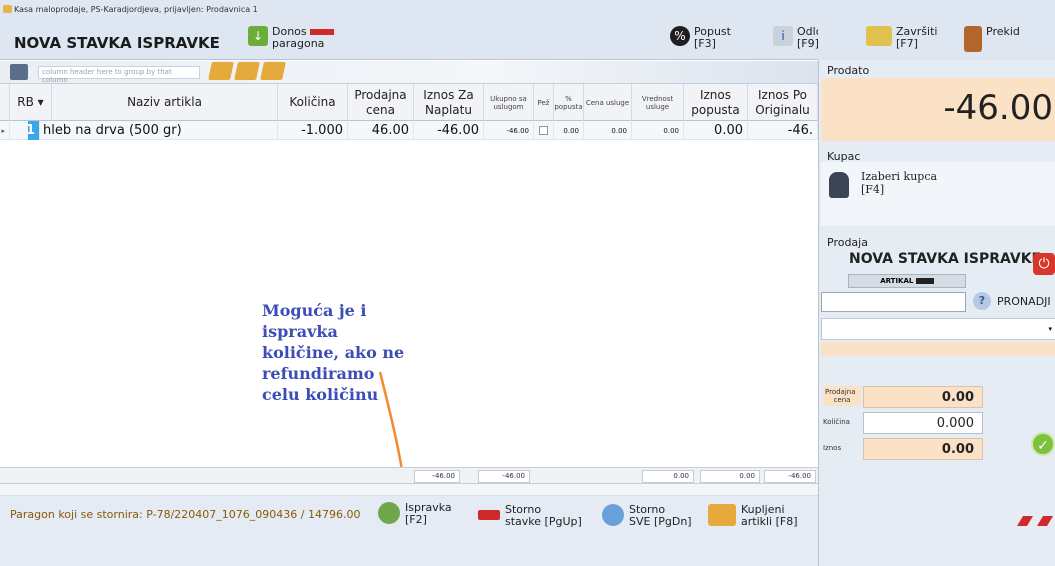 Image resolution: width=1055 pixels, height=566 pixels. What do you see at coordinates (730, 476) in the screenshot?
I see `total-iznos-popusta: 0.00` at bounding box center [730, 476].